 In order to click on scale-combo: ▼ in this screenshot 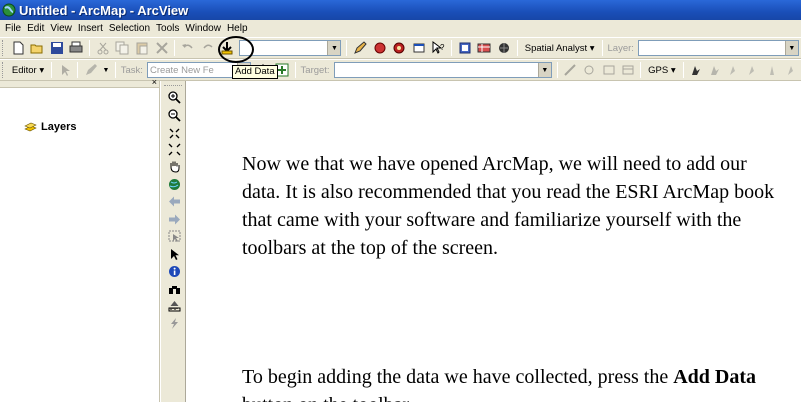, I will do `click(290, 48)`.